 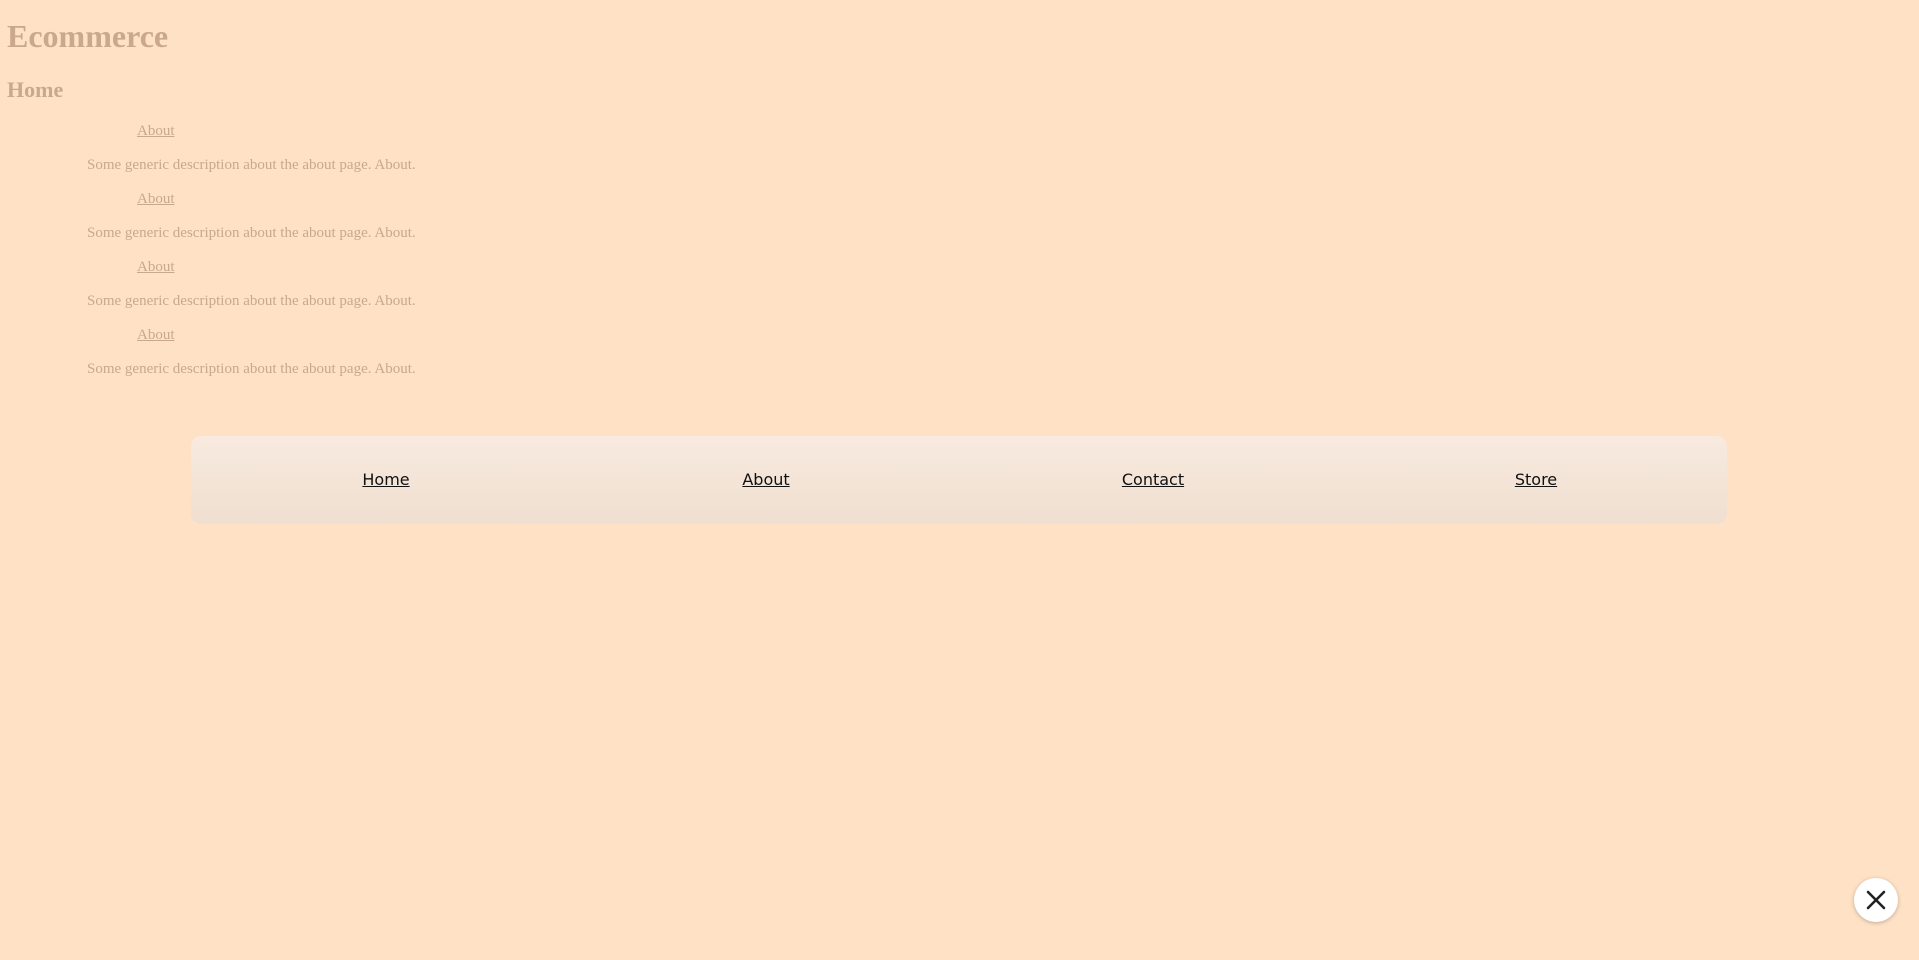 What do you see at coordinates (959, 480) in the screenshot?
I see `nav-bar: Home About Contact Store` at bounding box center [959, 480].